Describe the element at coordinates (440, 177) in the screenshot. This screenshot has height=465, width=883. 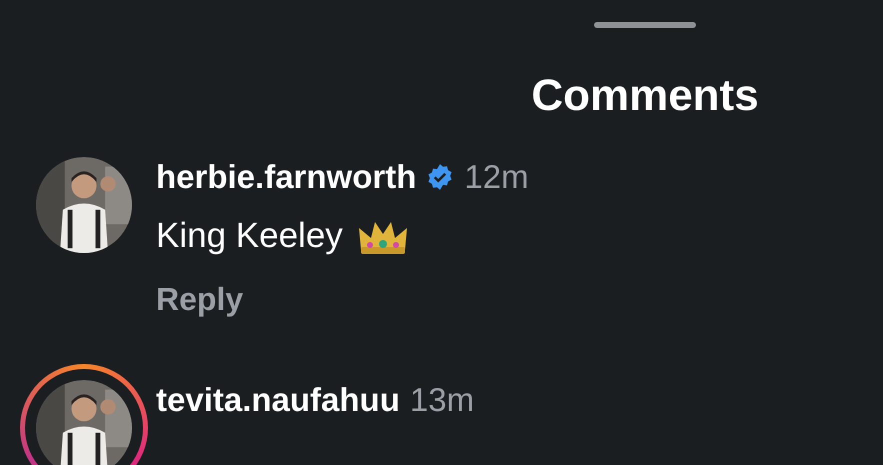
I see `verified-badge-icon` at that location.